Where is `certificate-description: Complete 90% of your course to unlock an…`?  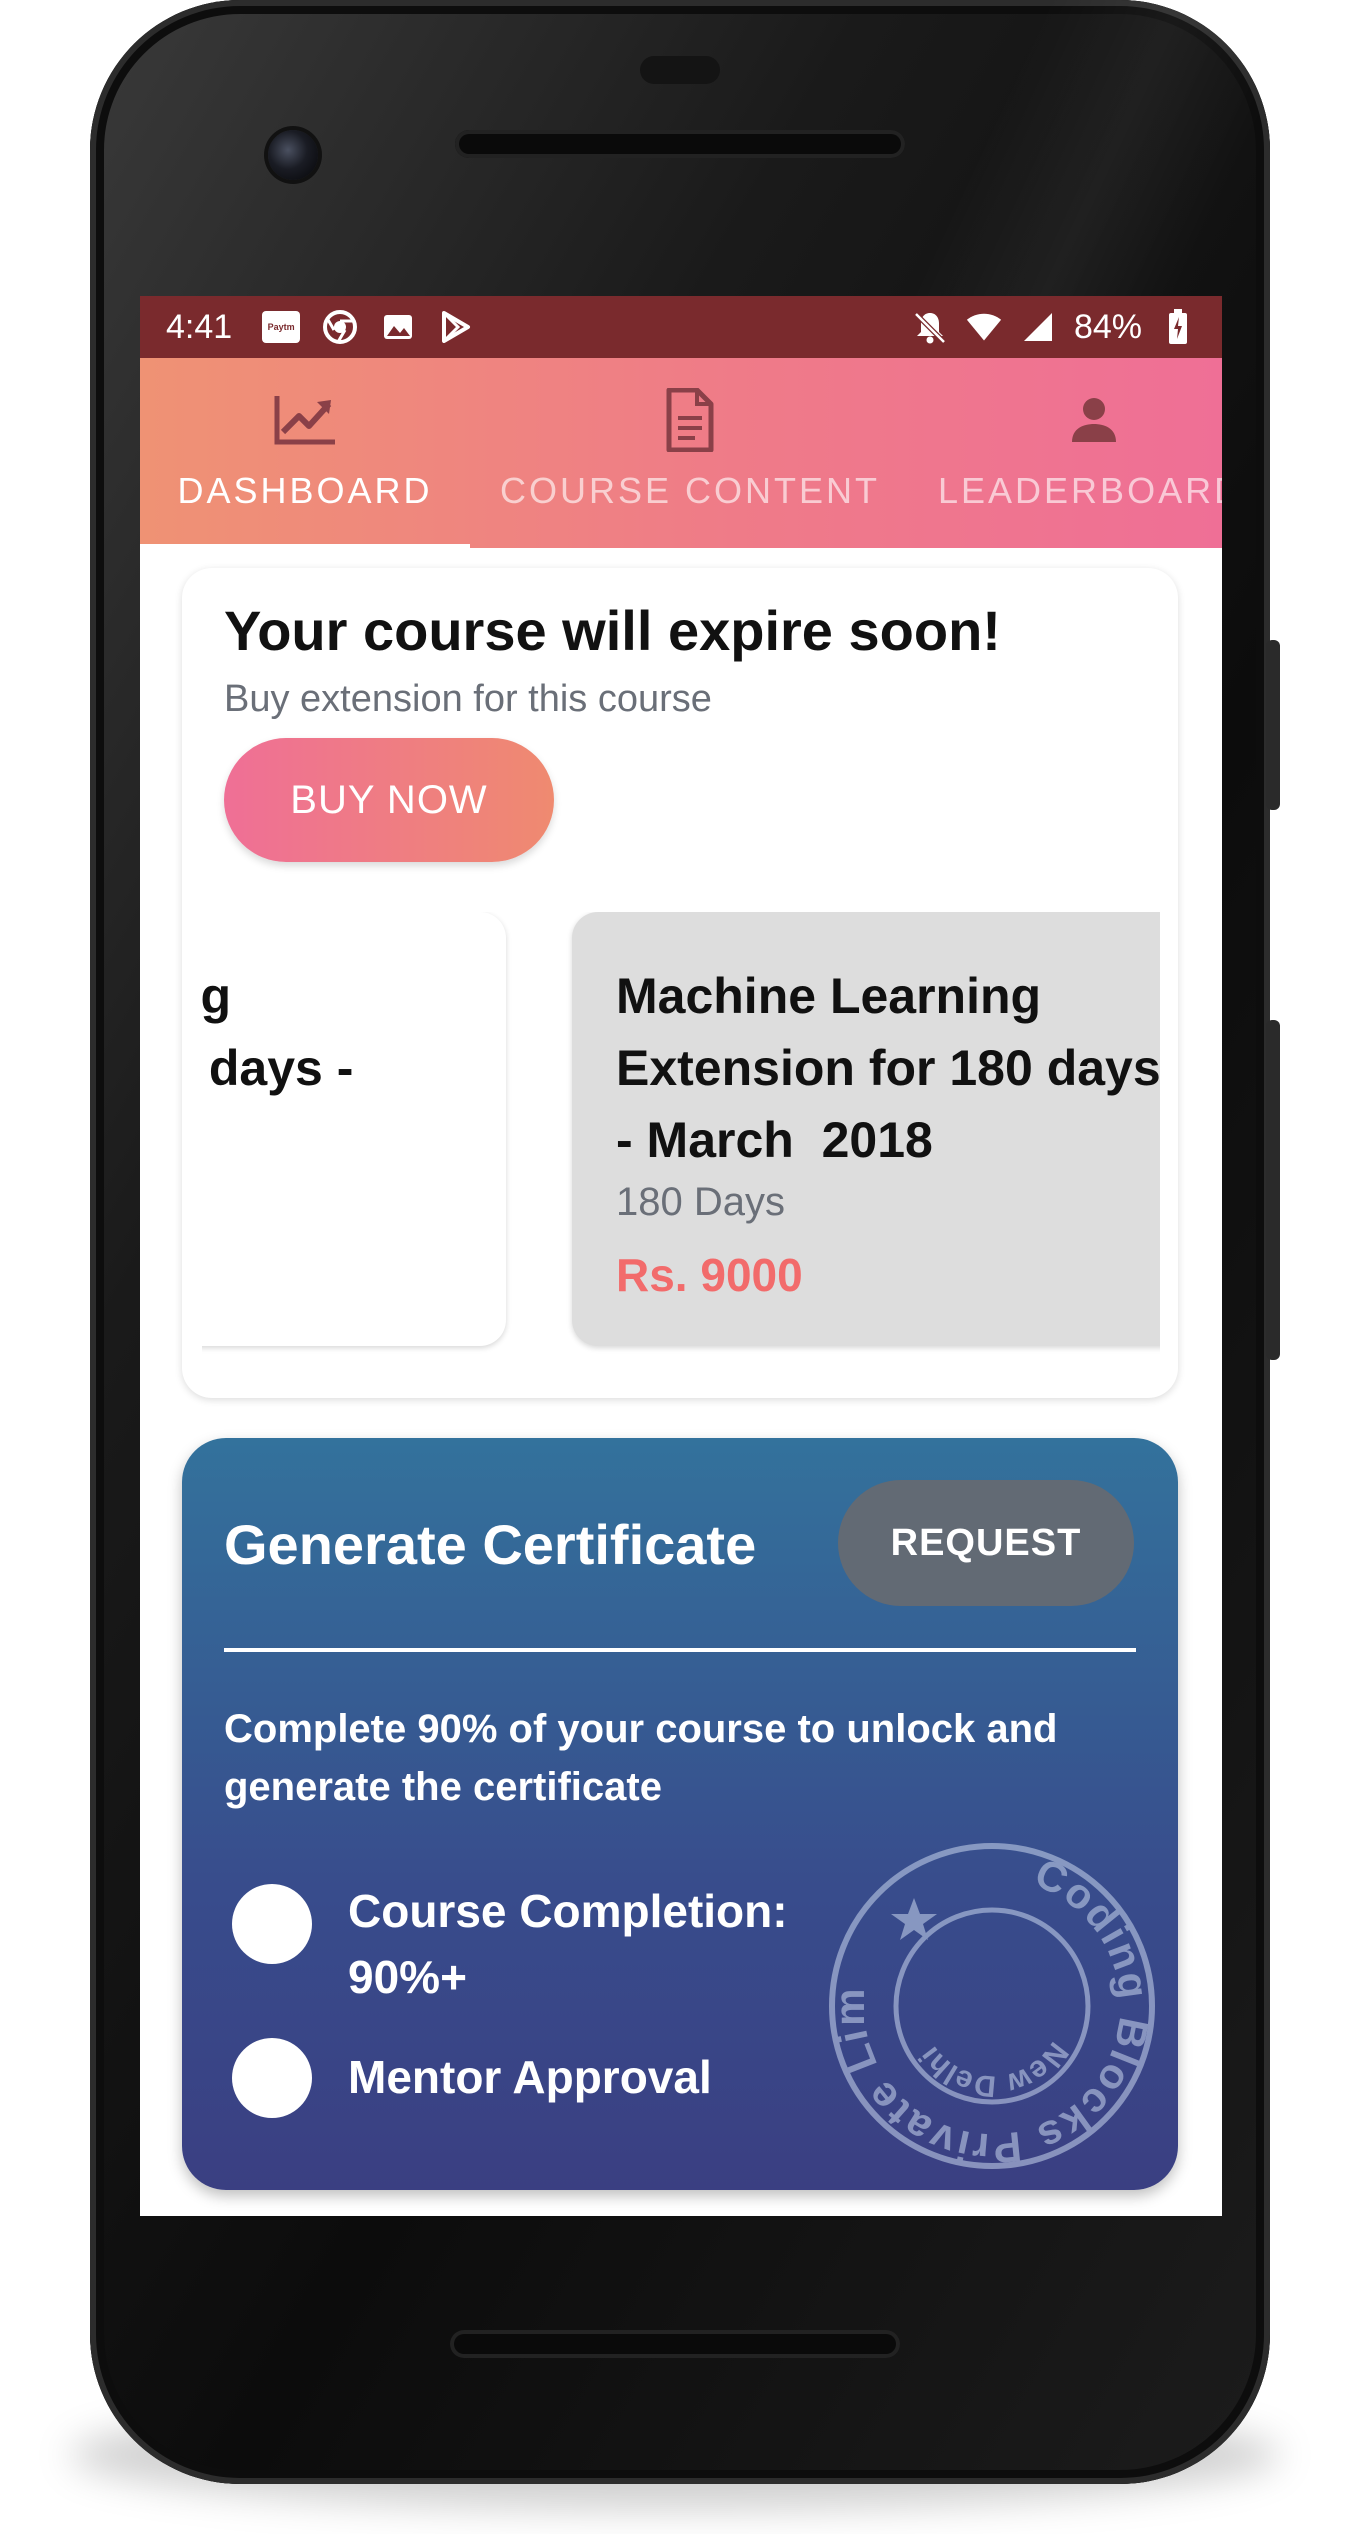
certificate-description: Complete 90% of your course to unlock an… is located at coordinates (641, 1758).